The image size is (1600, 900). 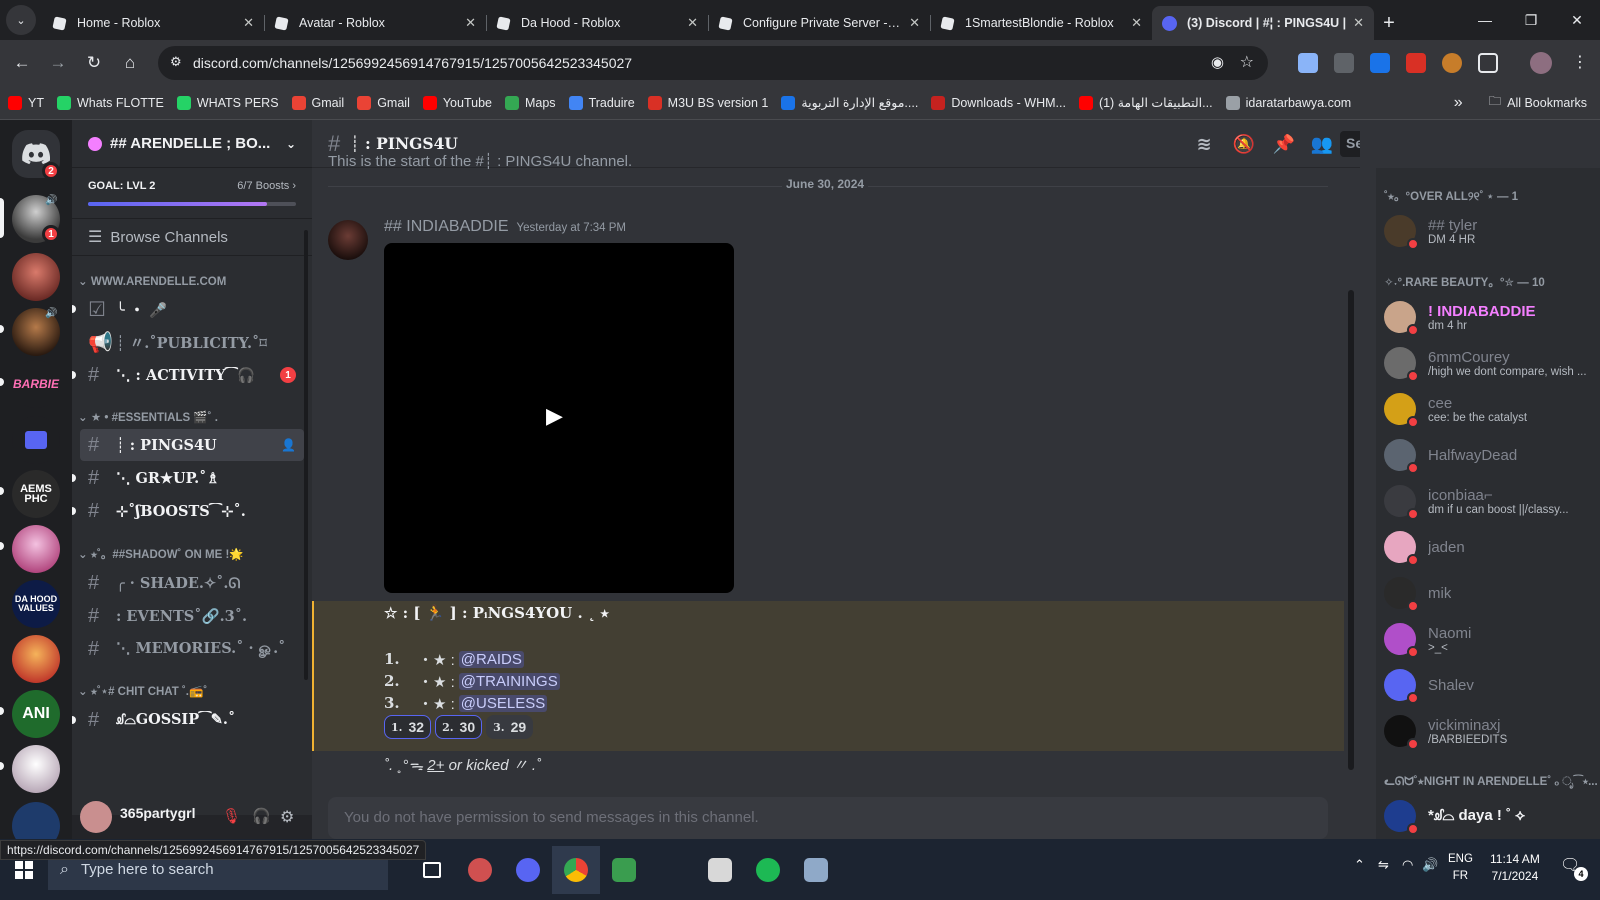 I want to click on channel-item: # ⋱ MEMORIES.˚ · ௐ.˚, so click(x=192, y=649).